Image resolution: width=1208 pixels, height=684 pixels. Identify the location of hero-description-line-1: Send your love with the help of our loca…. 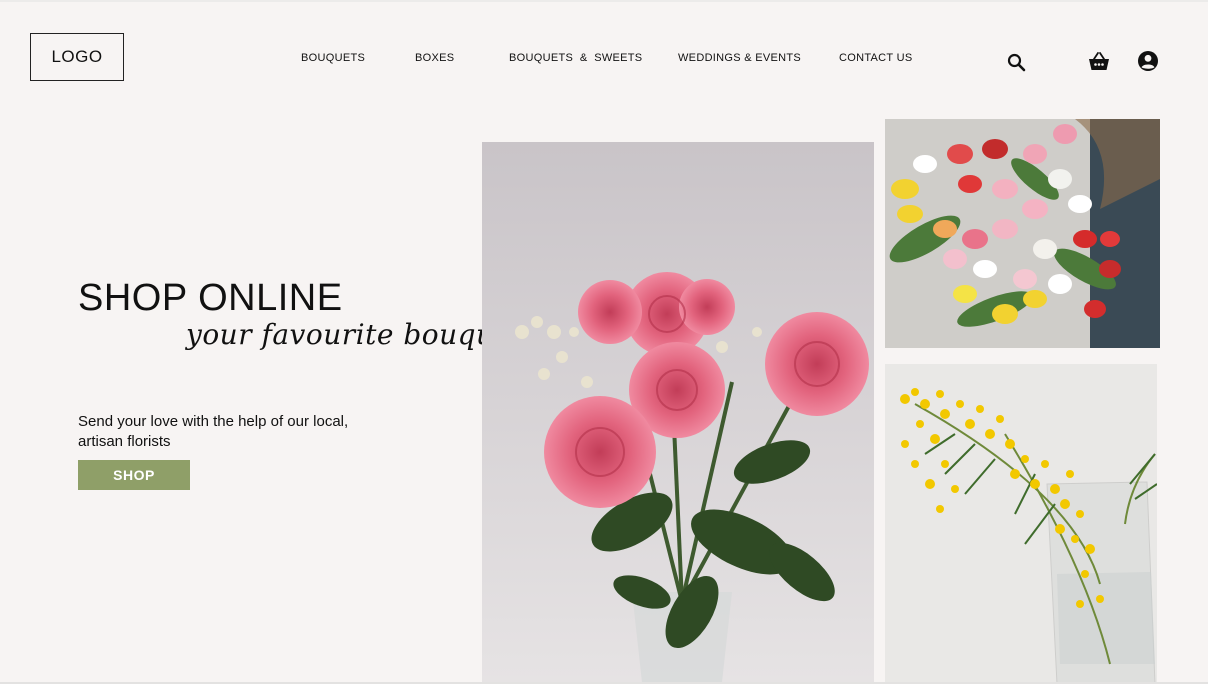
(213, 421).